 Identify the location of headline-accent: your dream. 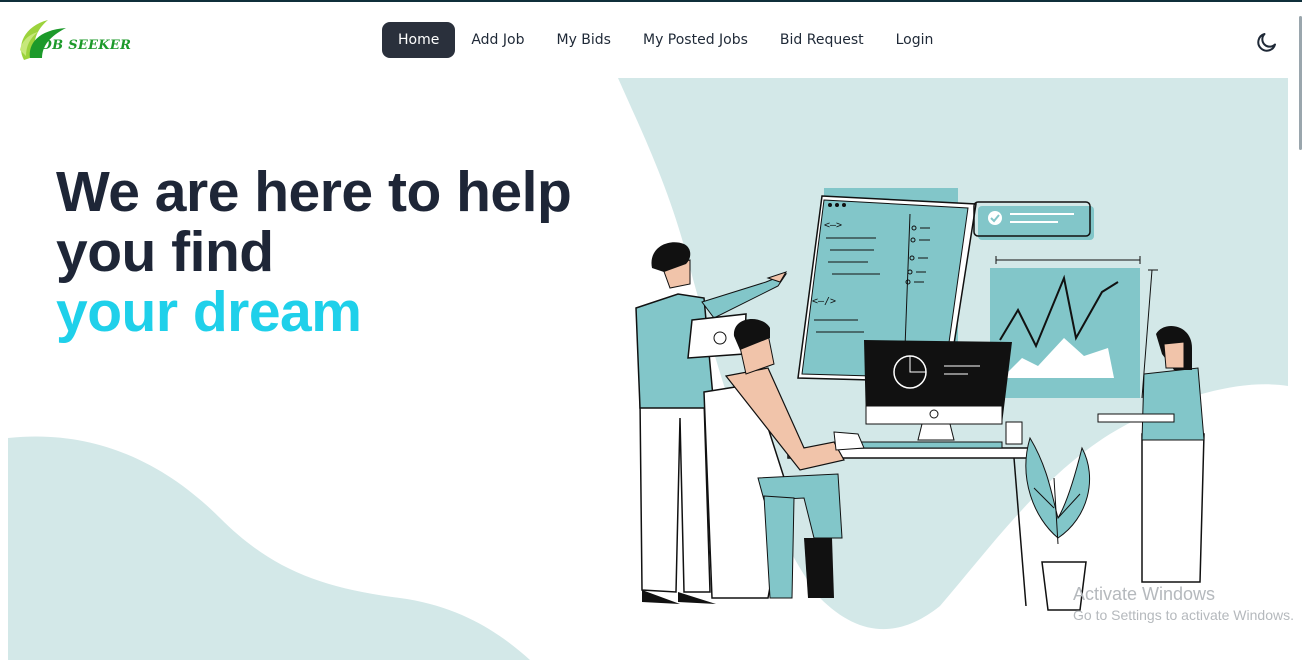
(209, 312).